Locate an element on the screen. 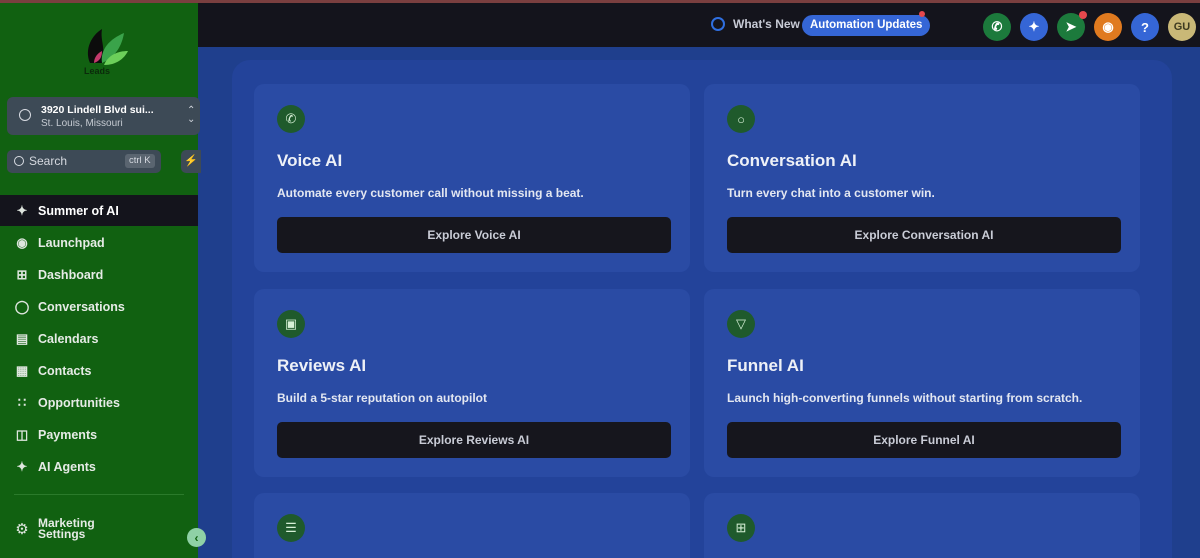 The width and height of the screenshot is (1200, 558). automation-updates-badge: Automation Updates is located at coordinates (866, 25).